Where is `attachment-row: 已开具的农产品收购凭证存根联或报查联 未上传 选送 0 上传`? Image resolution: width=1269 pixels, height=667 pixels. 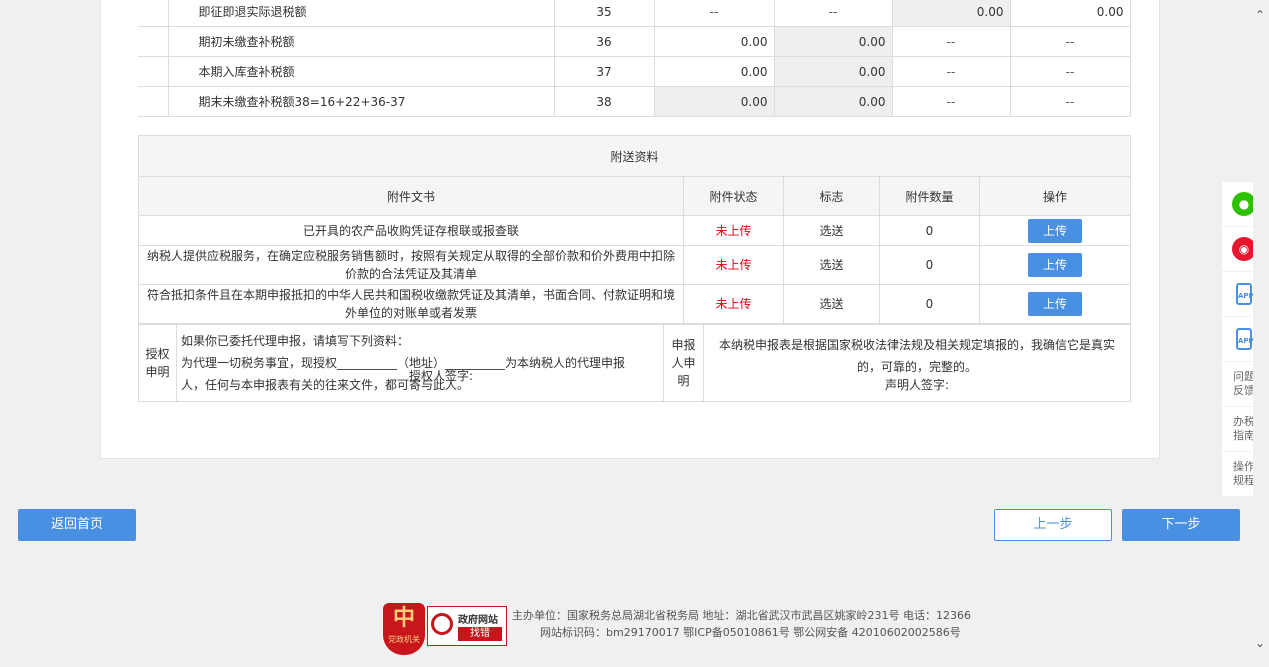
attachment-row: 已开具的农产品收购凭证存根联或报查联 未上传 选送 0 上传 is located at coordinates (635, 230).